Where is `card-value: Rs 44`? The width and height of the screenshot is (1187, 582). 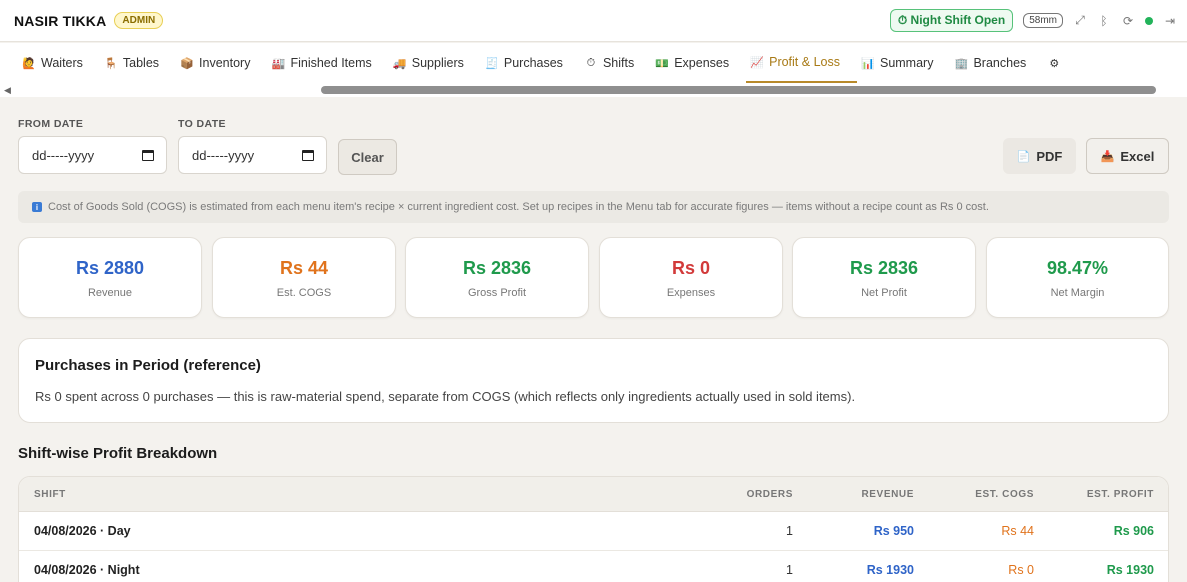 card-value: Rs 44 is located at coordinates (304, 268).